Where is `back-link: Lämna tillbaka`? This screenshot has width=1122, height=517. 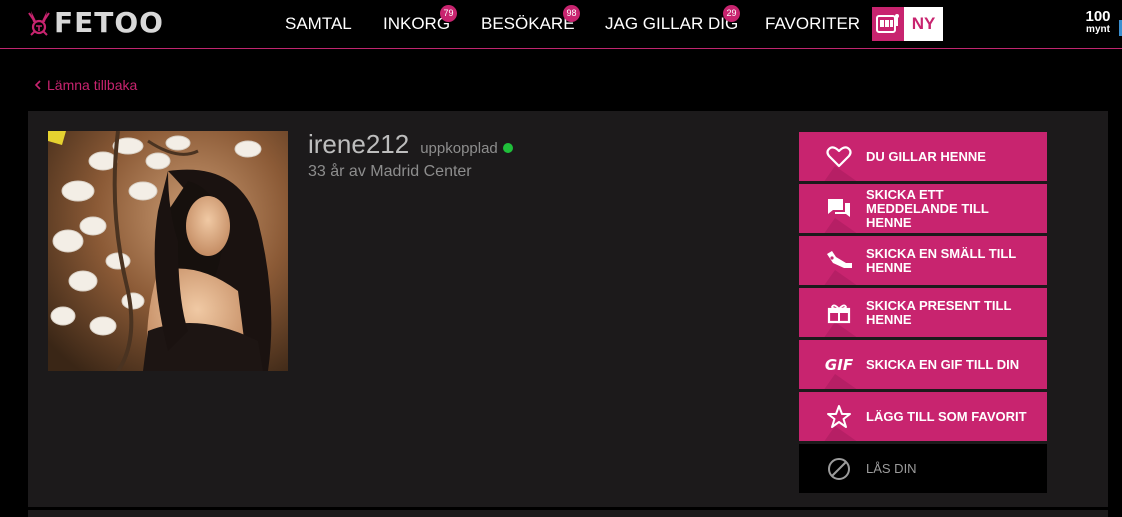 back-link: Lämna tillbaka is located at coordinates (85, 85).